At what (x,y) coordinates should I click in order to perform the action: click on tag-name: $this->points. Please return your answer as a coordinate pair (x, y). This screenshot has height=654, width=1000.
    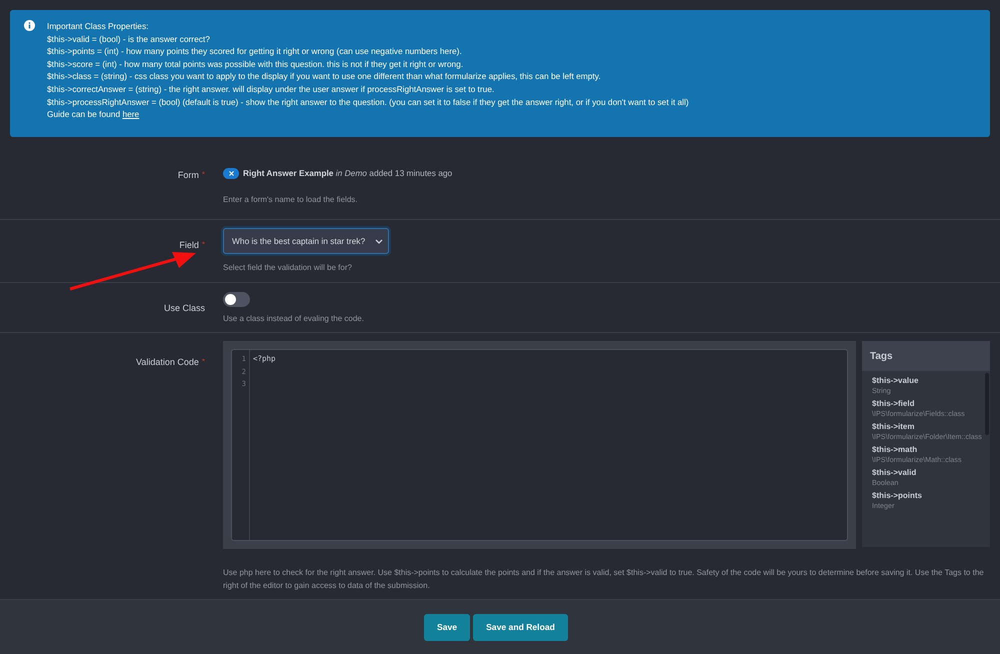
    Looking at the image, I should click on (926, 495).